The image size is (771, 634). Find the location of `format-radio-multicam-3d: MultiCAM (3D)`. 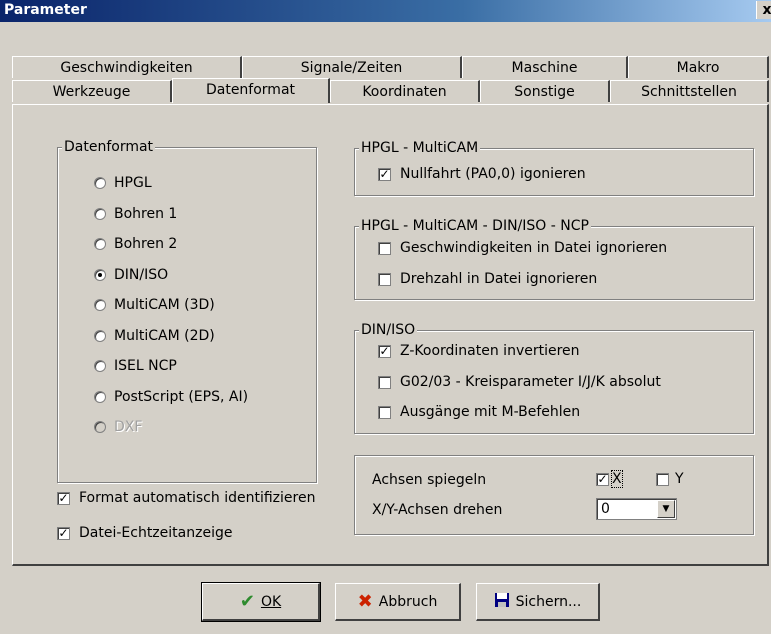

format-radio-multicam-3d: MultiCAM (3D) is located at coordinates (154, 305).